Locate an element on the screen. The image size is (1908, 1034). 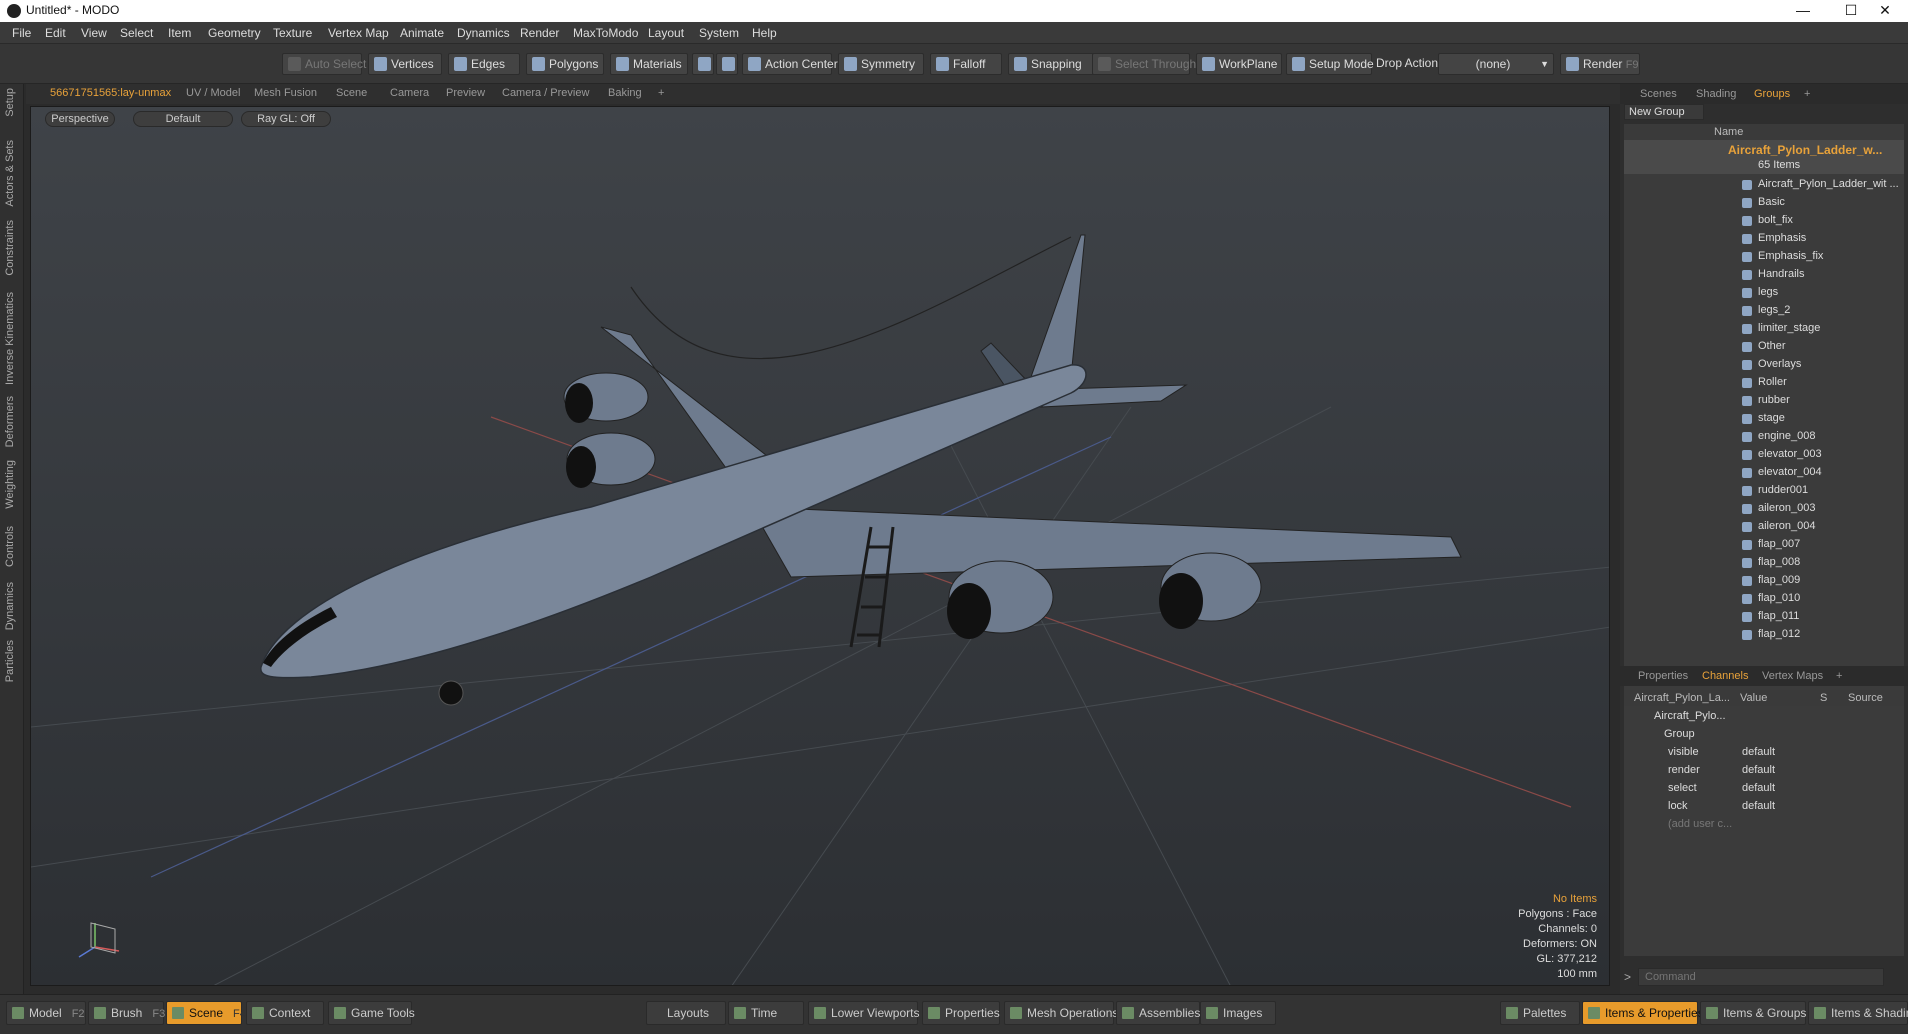
list-item: engine_008 is located at coordinates (1764, 437).